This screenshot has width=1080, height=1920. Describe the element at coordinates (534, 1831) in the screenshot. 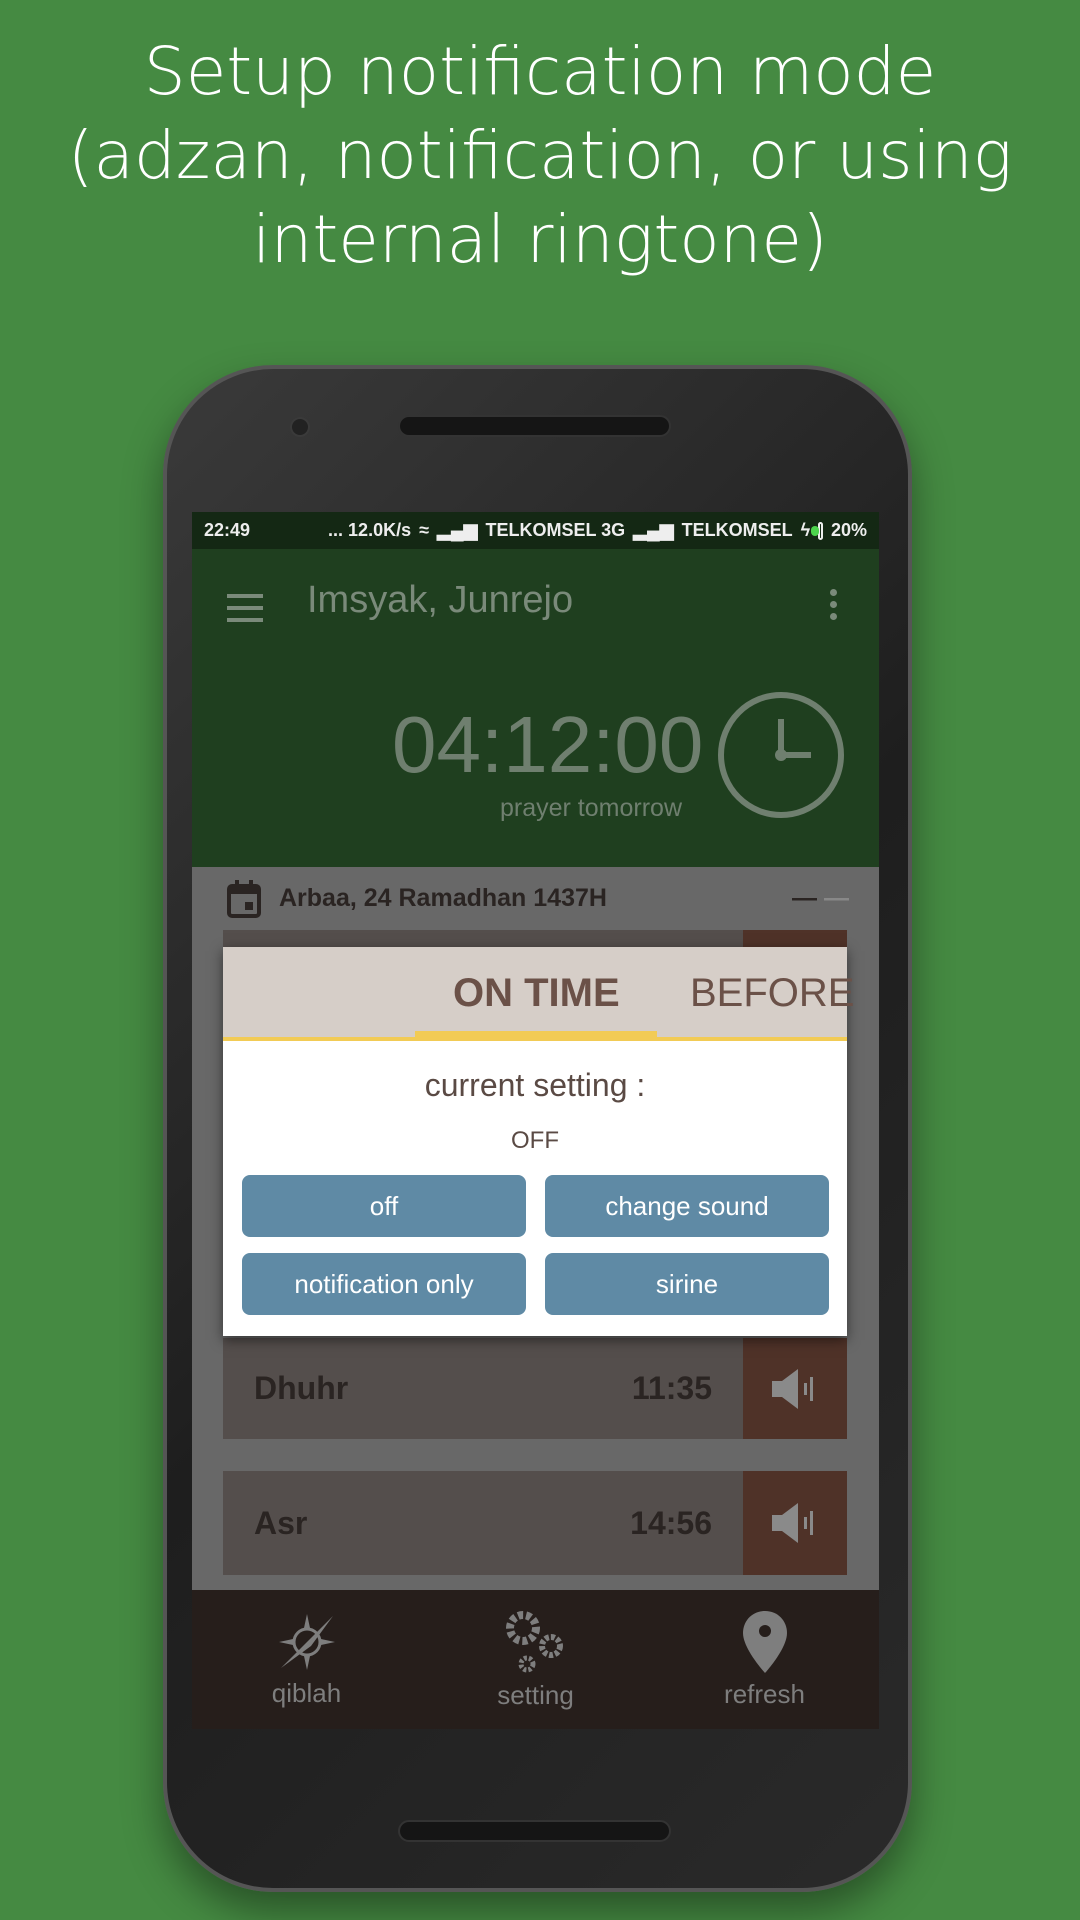

I see `speaker-grill-bottom` at that location.